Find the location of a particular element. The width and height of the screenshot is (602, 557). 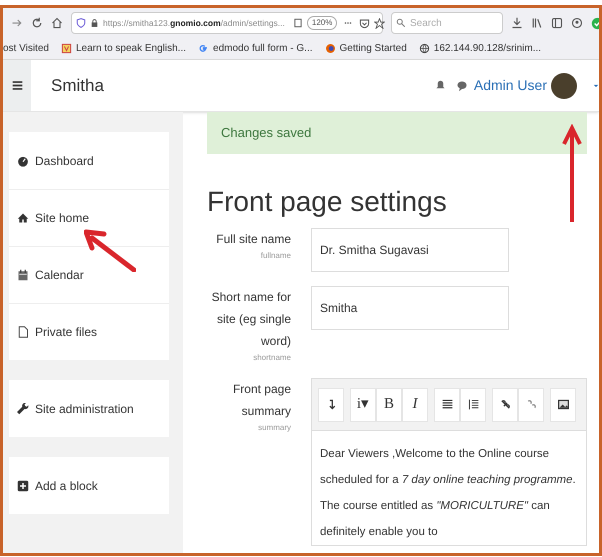

download-icon is located at coordinates (517, 23).